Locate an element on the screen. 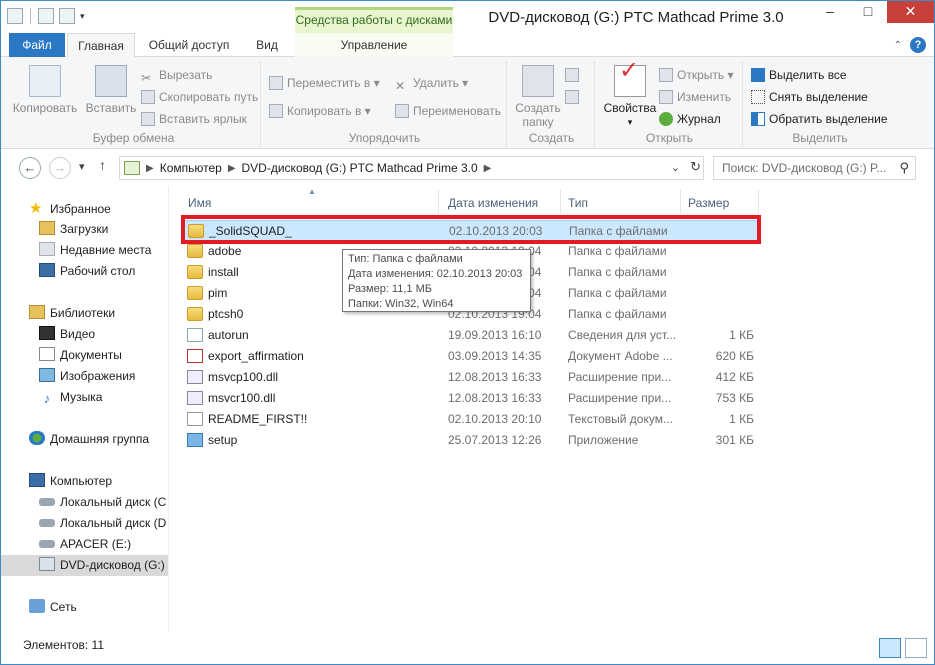 The width and height of the screenshot is (935, 665). qat-separator is located at coordinates (30, 16).